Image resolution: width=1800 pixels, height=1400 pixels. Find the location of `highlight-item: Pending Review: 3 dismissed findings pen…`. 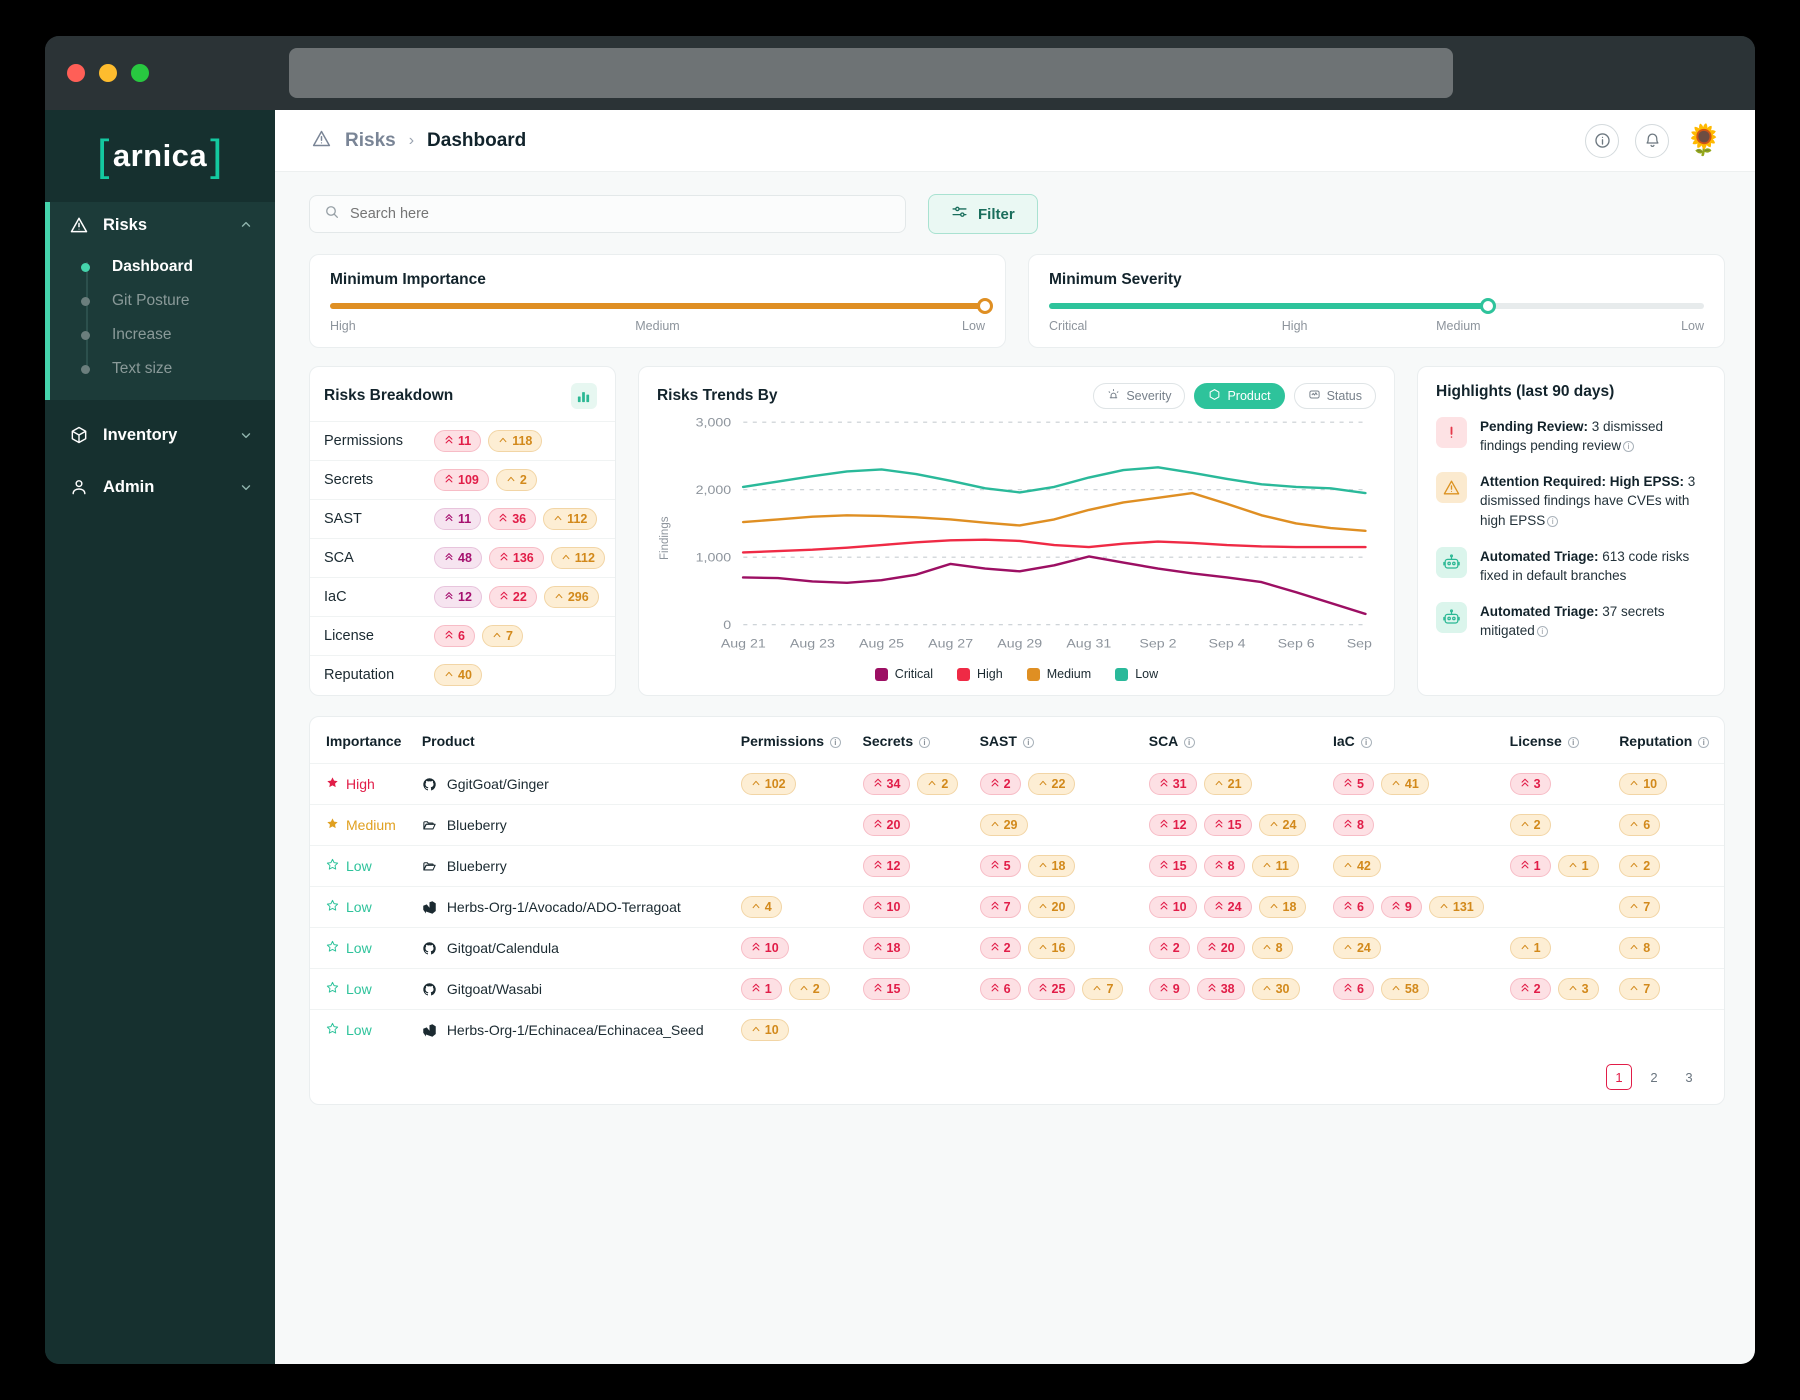

highlight-item: Pending Review: 3 dismissed findings pen… is located at coordinates (1571, 436).